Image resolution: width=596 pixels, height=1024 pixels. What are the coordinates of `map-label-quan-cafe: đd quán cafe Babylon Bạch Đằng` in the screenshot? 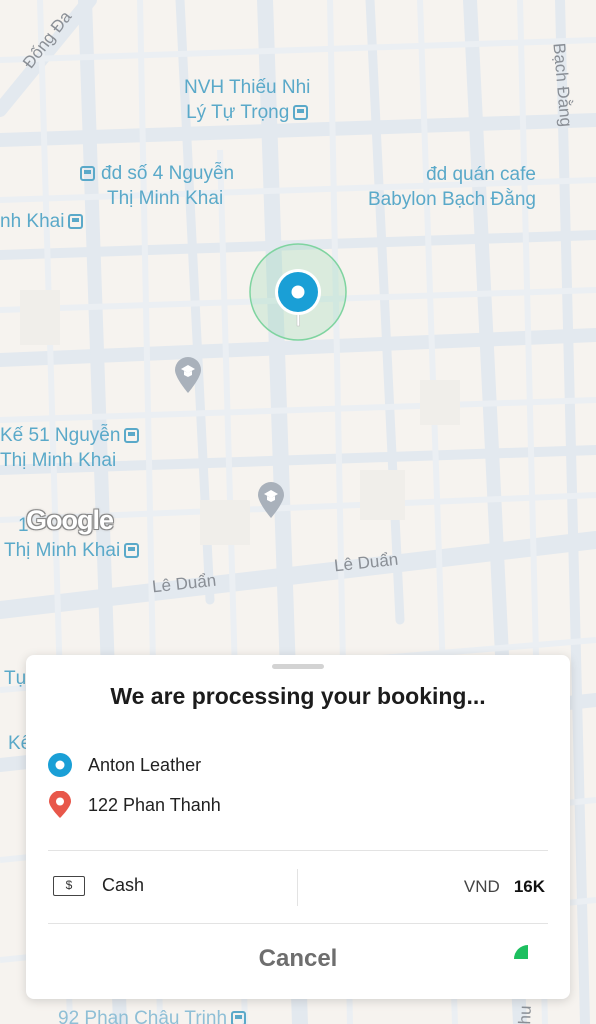 It's located at (452, 187).